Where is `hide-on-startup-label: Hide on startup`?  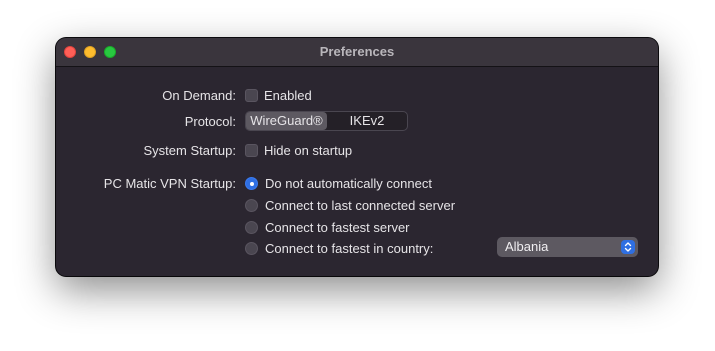
hide-on-startup-label: Hide on startup is located at coordinates (308, 150).